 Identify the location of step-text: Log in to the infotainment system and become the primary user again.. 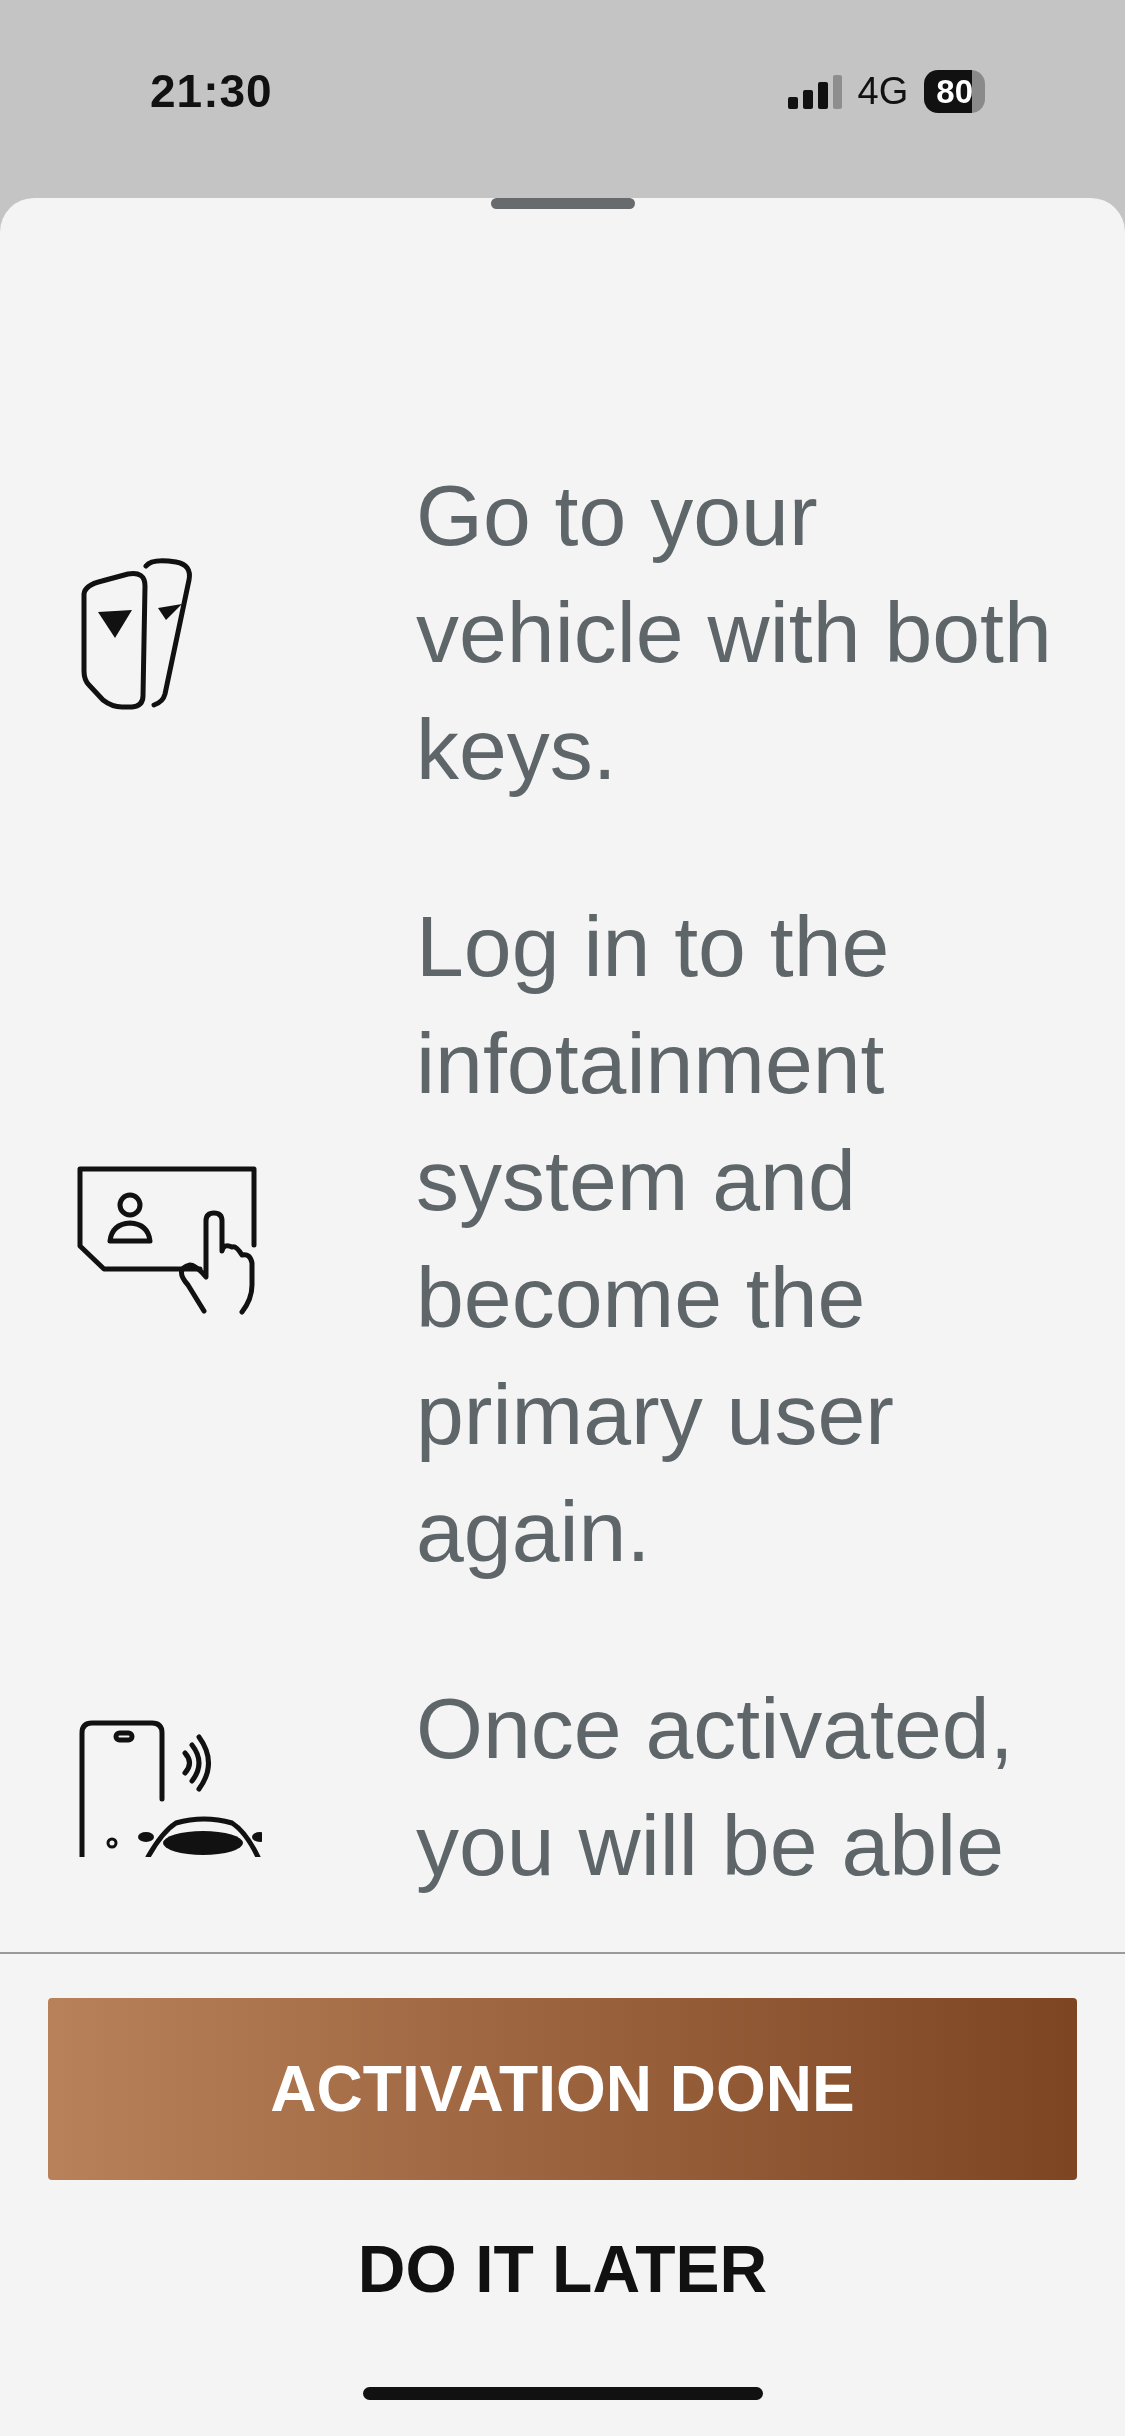
(655, 1239).